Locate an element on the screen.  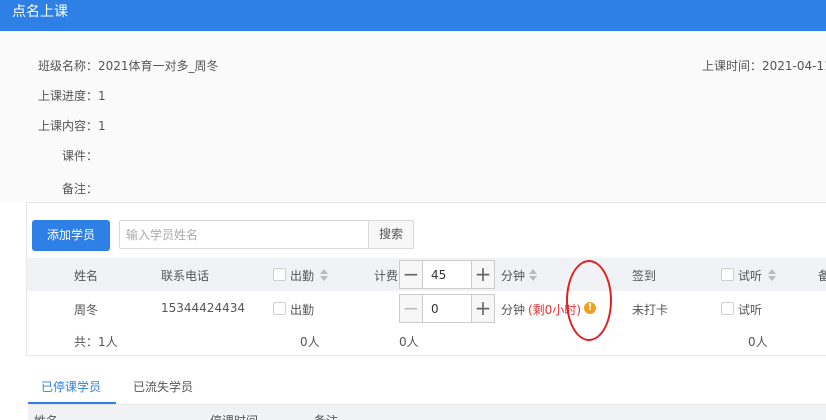
bottom-header-name: 姓名 is located at coordinates (46, 416).